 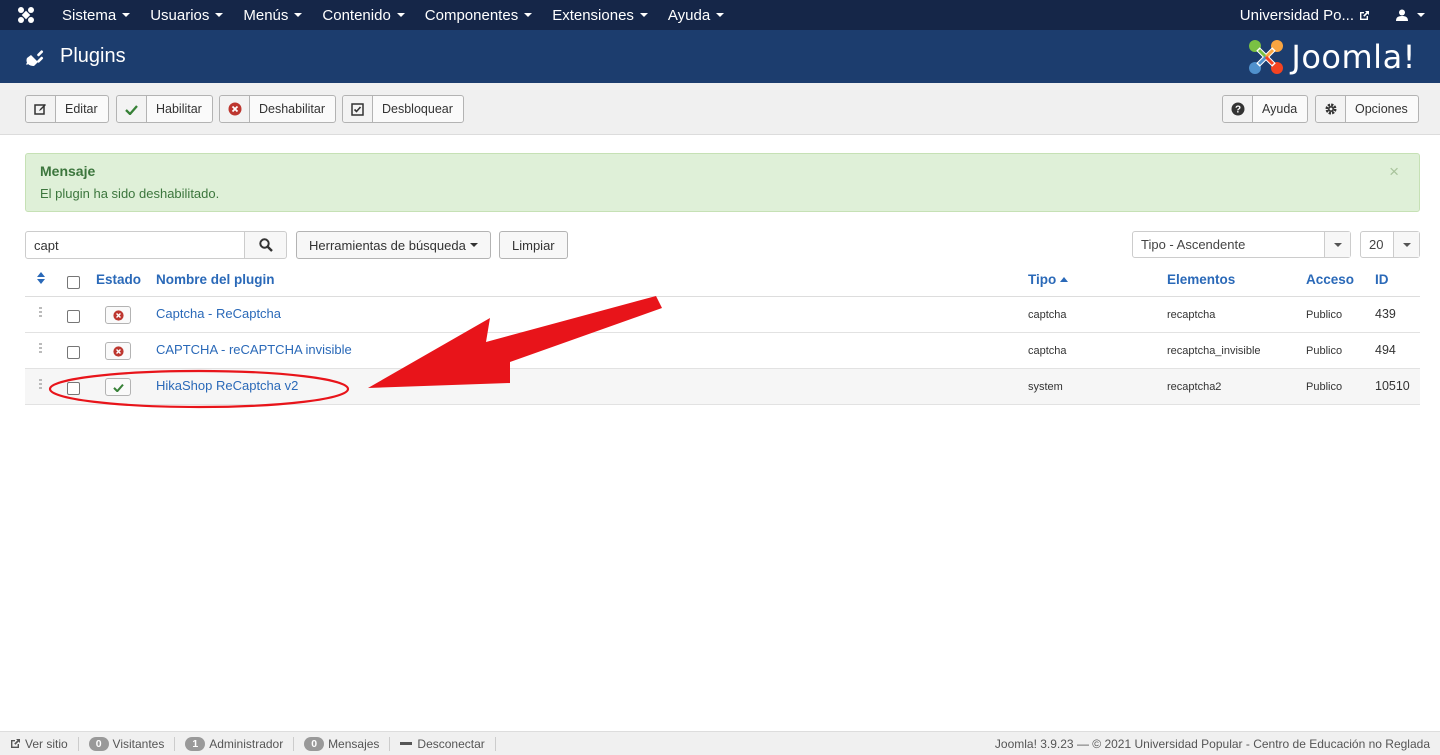 I want to click on enable-button: Habilitar, so click(x=164, y=109).